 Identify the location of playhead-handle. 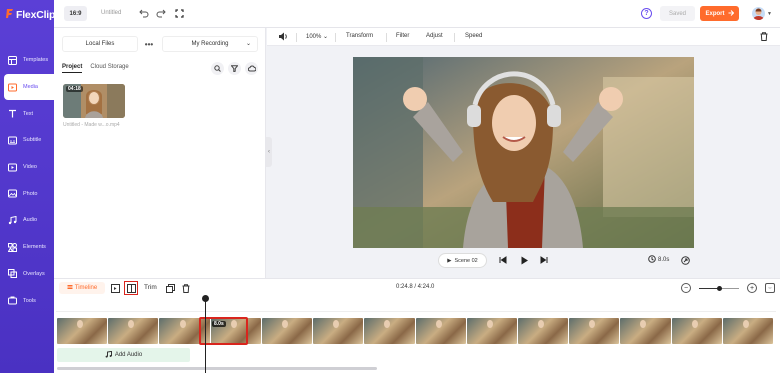
(205, 298).